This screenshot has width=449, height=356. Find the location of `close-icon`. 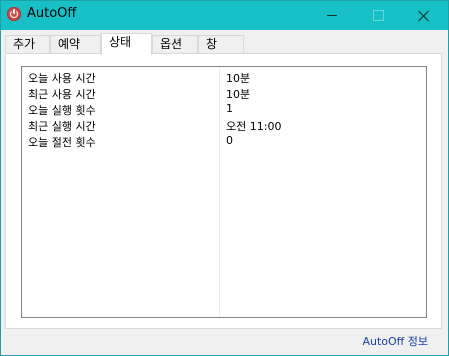

close-icon is located at coordinates (424, 16).